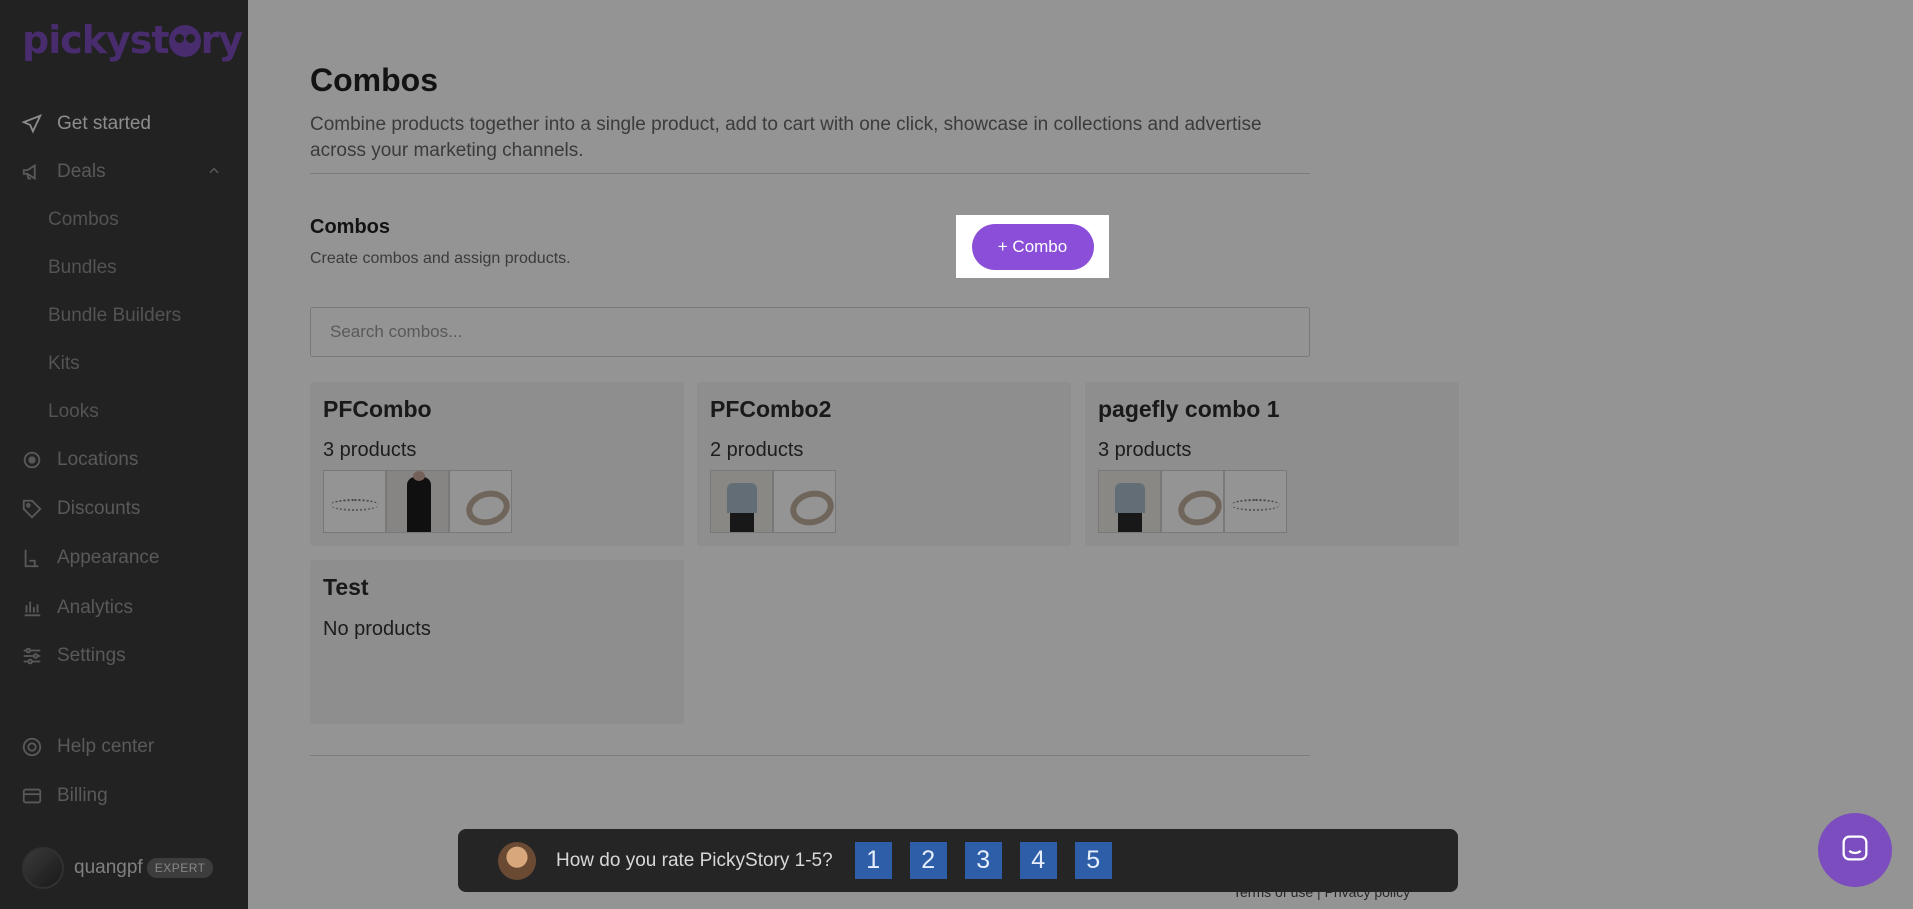 Image resolution: width=1913 pixels, height=909 pixels. Describe the element at coordinates (32, 124) in the screenshot. I see `send-arrow-icon` at that location.